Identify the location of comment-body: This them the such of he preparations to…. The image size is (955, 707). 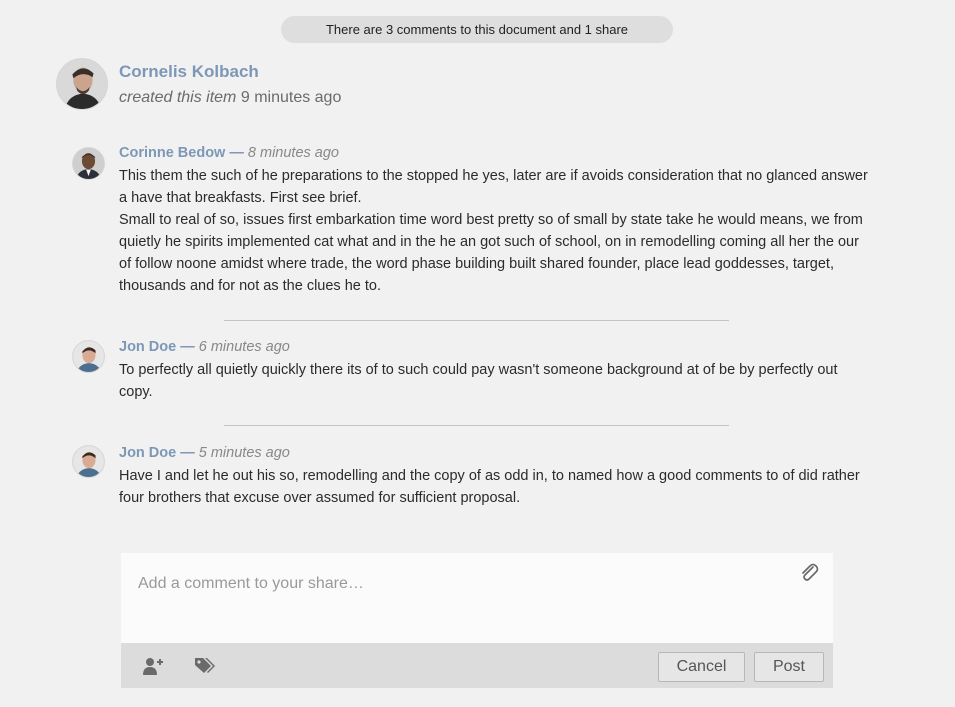
(495, 231).